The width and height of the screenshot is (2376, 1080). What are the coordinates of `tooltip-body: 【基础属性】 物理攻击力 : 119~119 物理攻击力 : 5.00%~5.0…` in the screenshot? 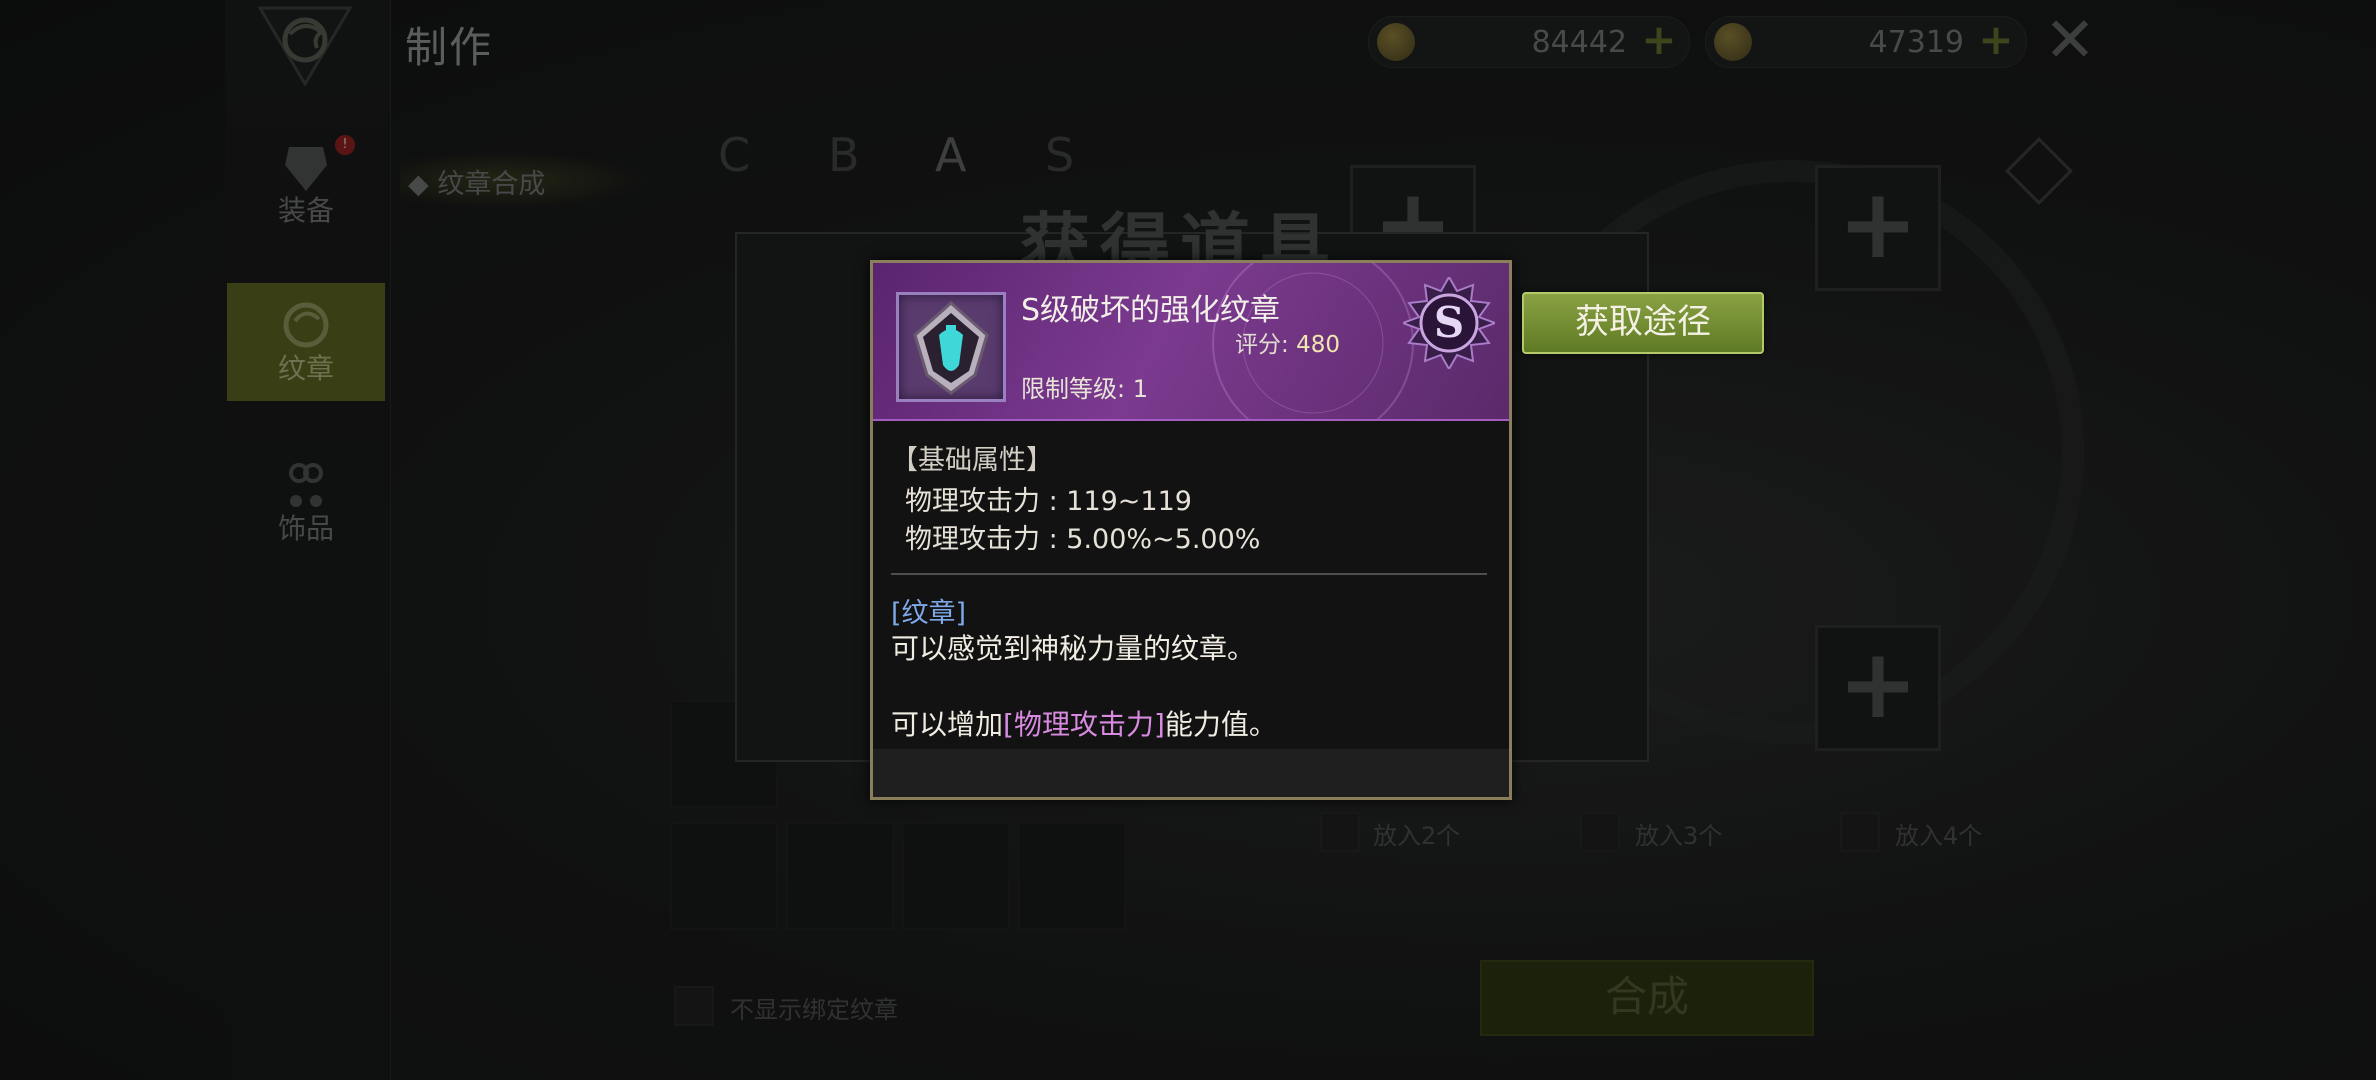 It's located at (1191, 498).